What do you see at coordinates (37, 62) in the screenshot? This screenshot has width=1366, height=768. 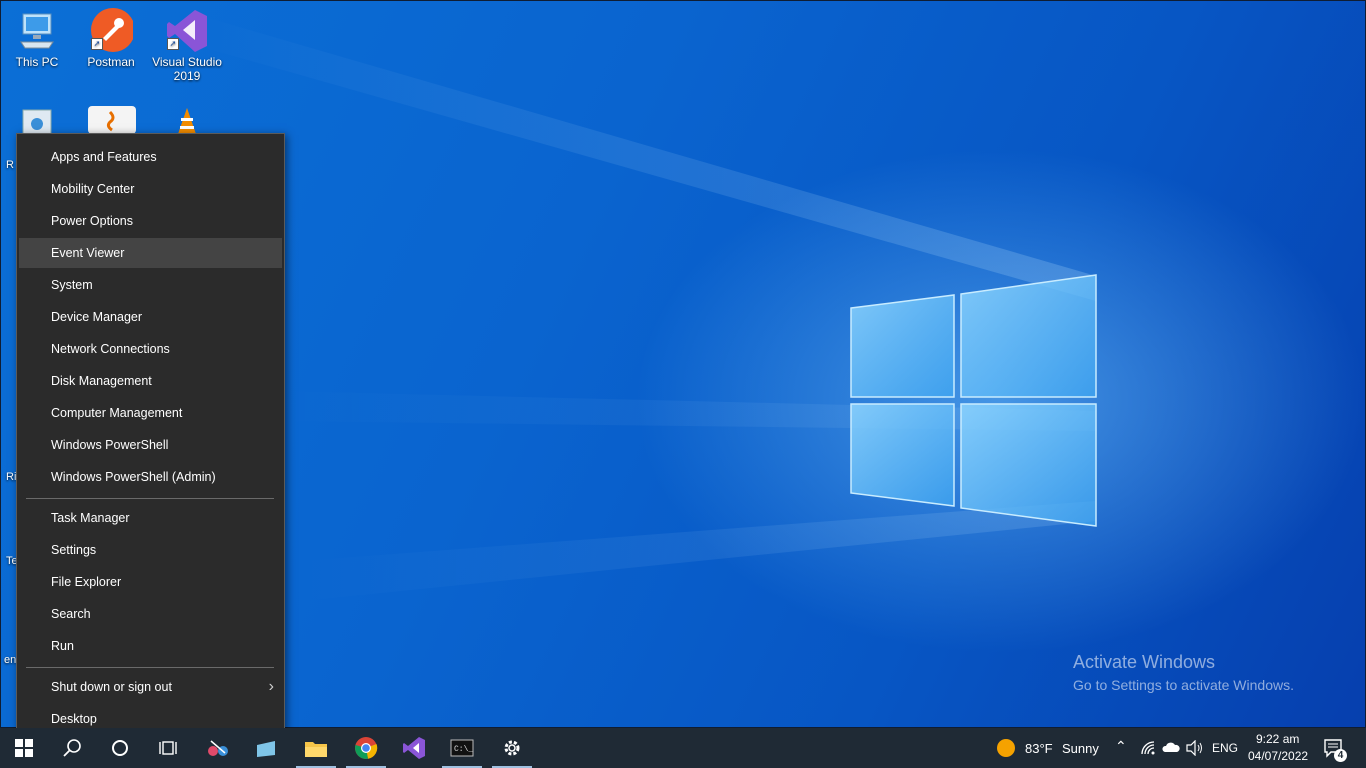 I see `desktop-icon-label: This PC` at bounding box center [37, 62].